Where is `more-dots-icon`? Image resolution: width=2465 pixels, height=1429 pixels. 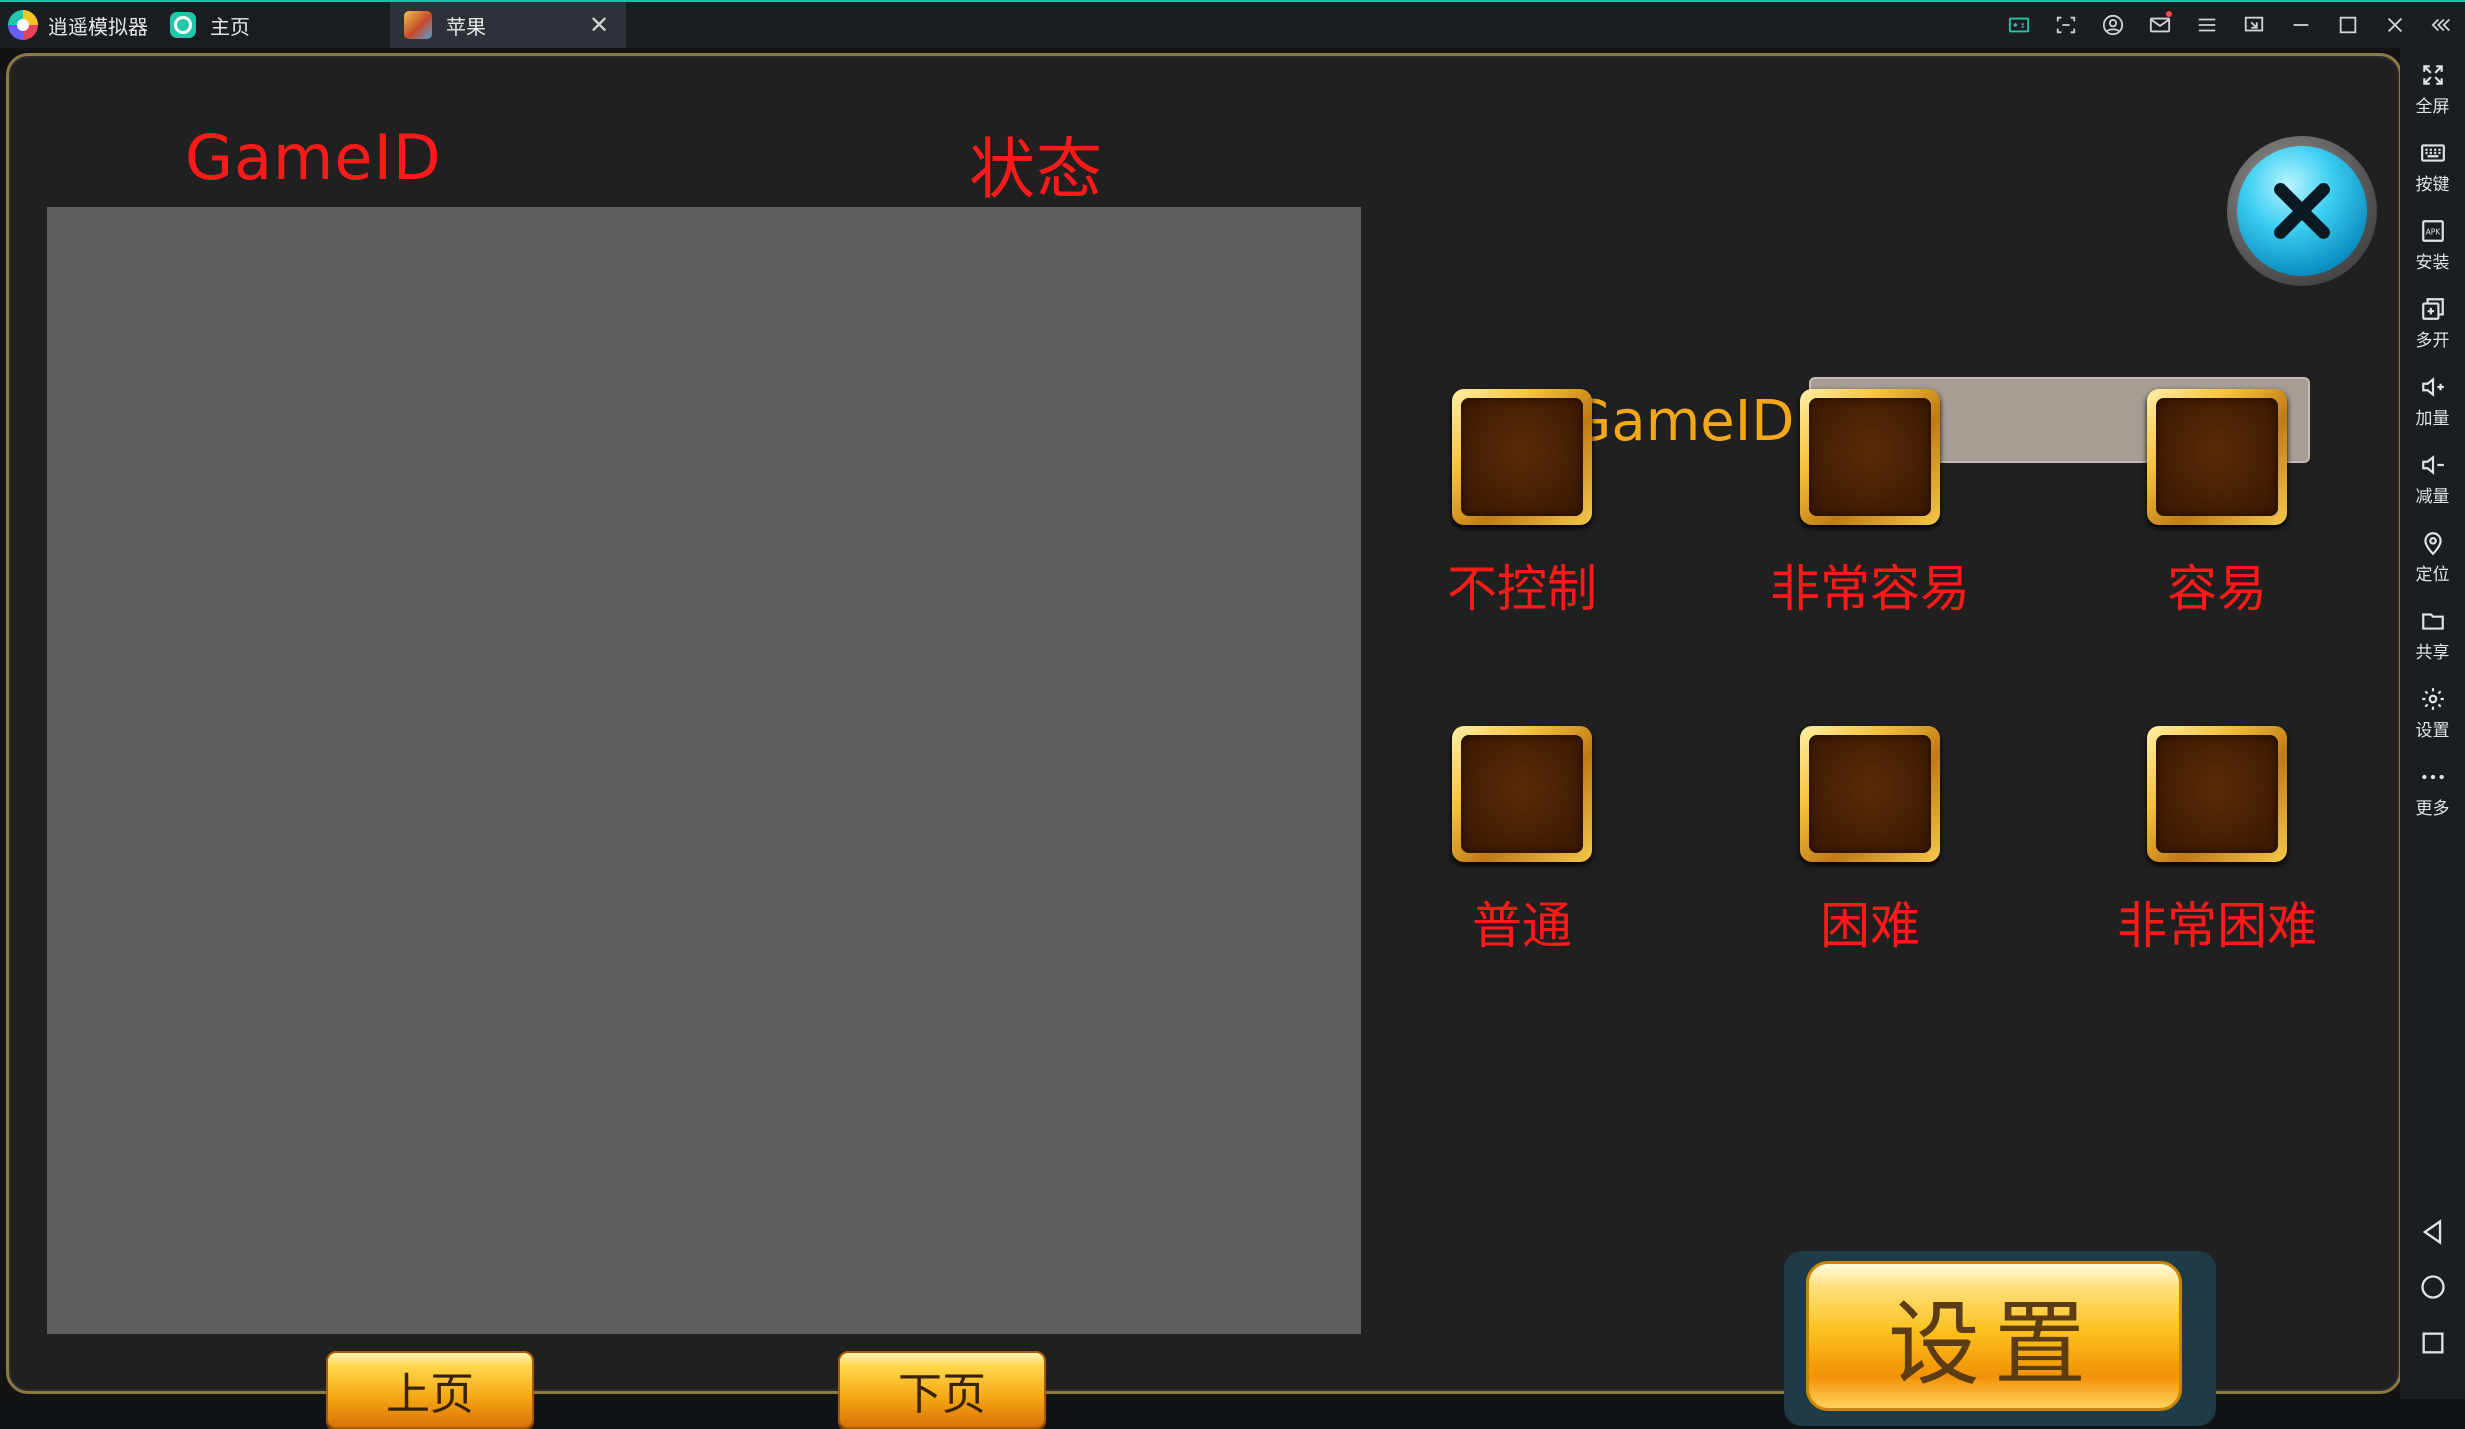
more-dots-icon is located at coordinates (2432, 776).